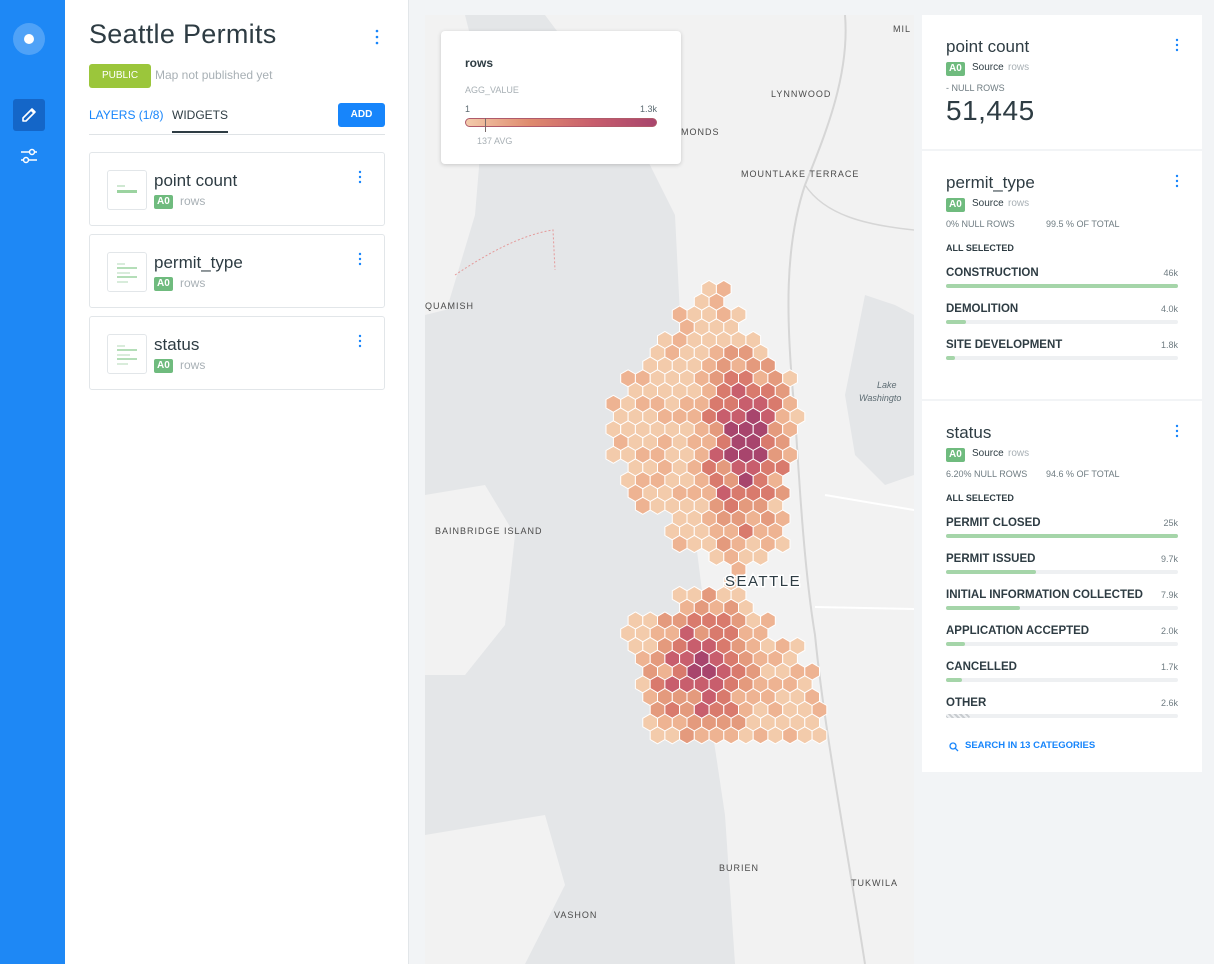 The image size is (1214, 964). What do you see at coordinates (237, 134) in the screenshot?
I see `tabs-divider` at bounding box center [237, 134].